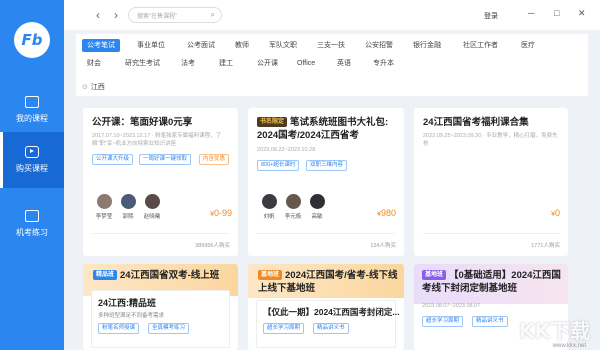 This screenshot has height=350, width=600. I want to click on teacher: 赵晓曦, so click(152, 207).